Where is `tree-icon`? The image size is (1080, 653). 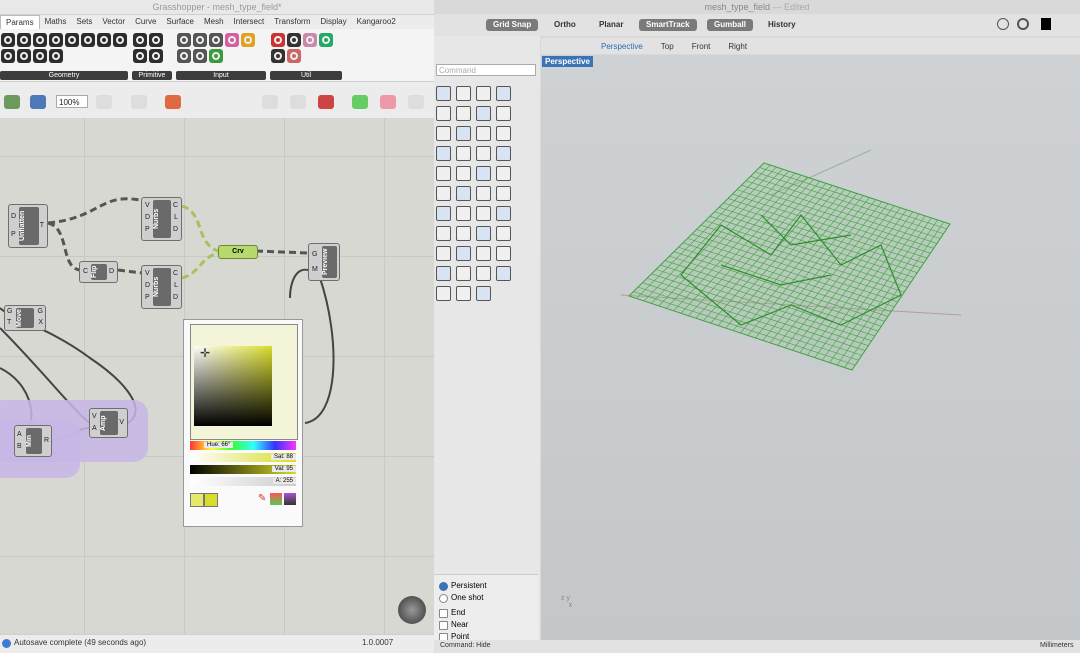
tree-icon is located at coordinates (326, 40).